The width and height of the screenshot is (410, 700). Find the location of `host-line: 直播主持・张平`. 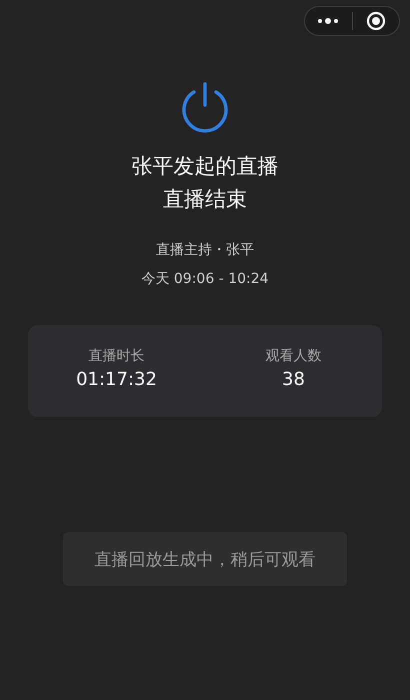

host-line: 直播主持・张平 is located at coordinates (205, 250).